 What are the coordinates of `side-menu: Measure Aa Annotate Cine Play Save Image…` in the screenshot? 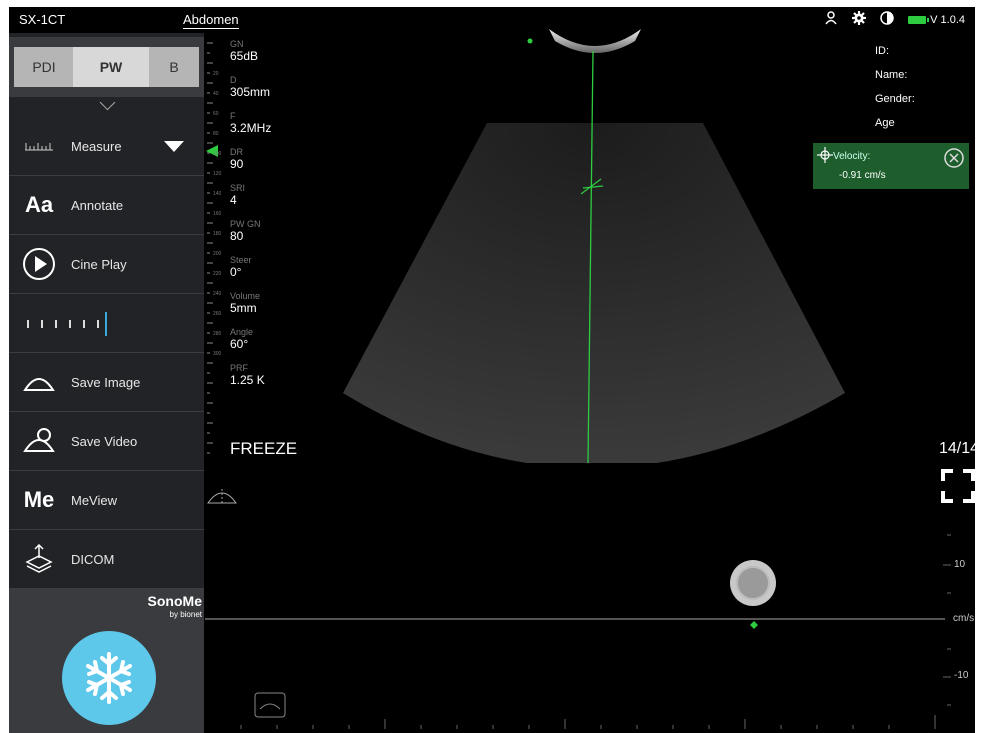 It's located at (106, 353).